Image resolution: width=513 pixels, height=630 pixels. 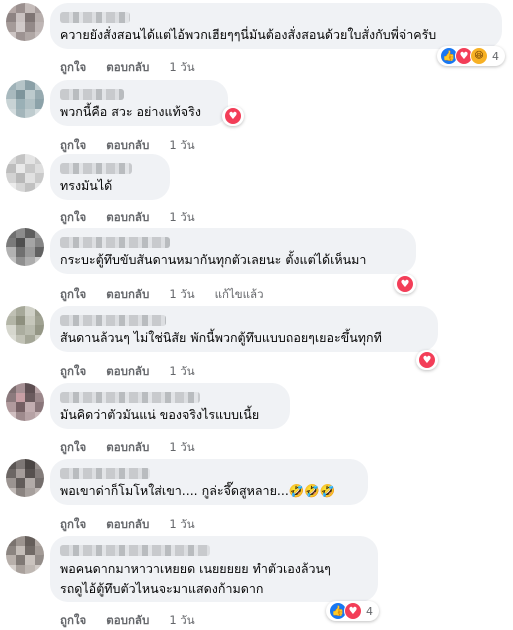 I want to click on comment-text-line-2: รถดูไอ้ตู้ทึบตัวไหนจะมาแสดงก้ามดาก, so click(x=162, y=588).